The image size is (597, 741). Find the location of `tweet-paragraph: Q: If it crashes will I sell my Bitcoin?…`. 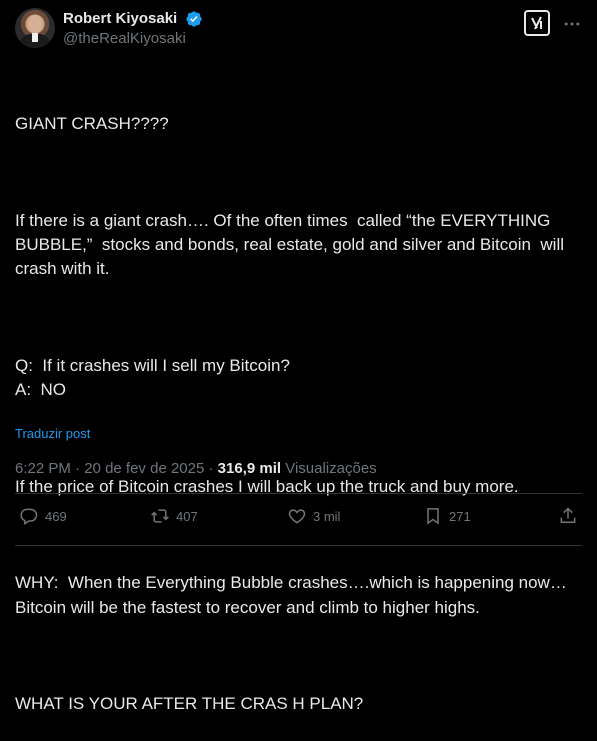

tweet-paragraph: Q: If it crashes will I sell my Bitcoin?… is located at coordinates (152, 378).